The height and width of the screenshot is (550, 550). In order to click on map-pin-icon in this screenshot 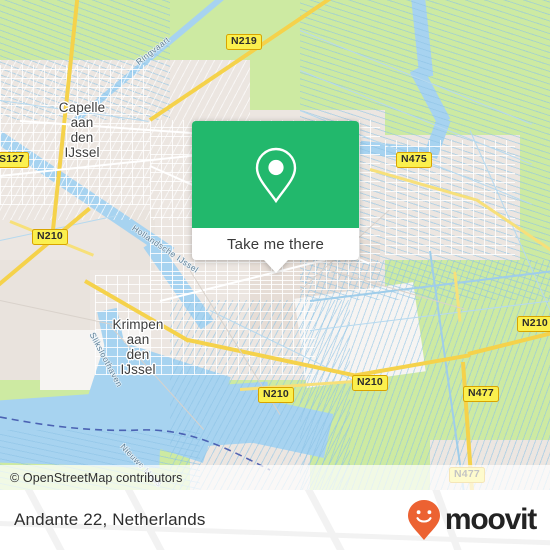, I will do `click(275, 175)`.